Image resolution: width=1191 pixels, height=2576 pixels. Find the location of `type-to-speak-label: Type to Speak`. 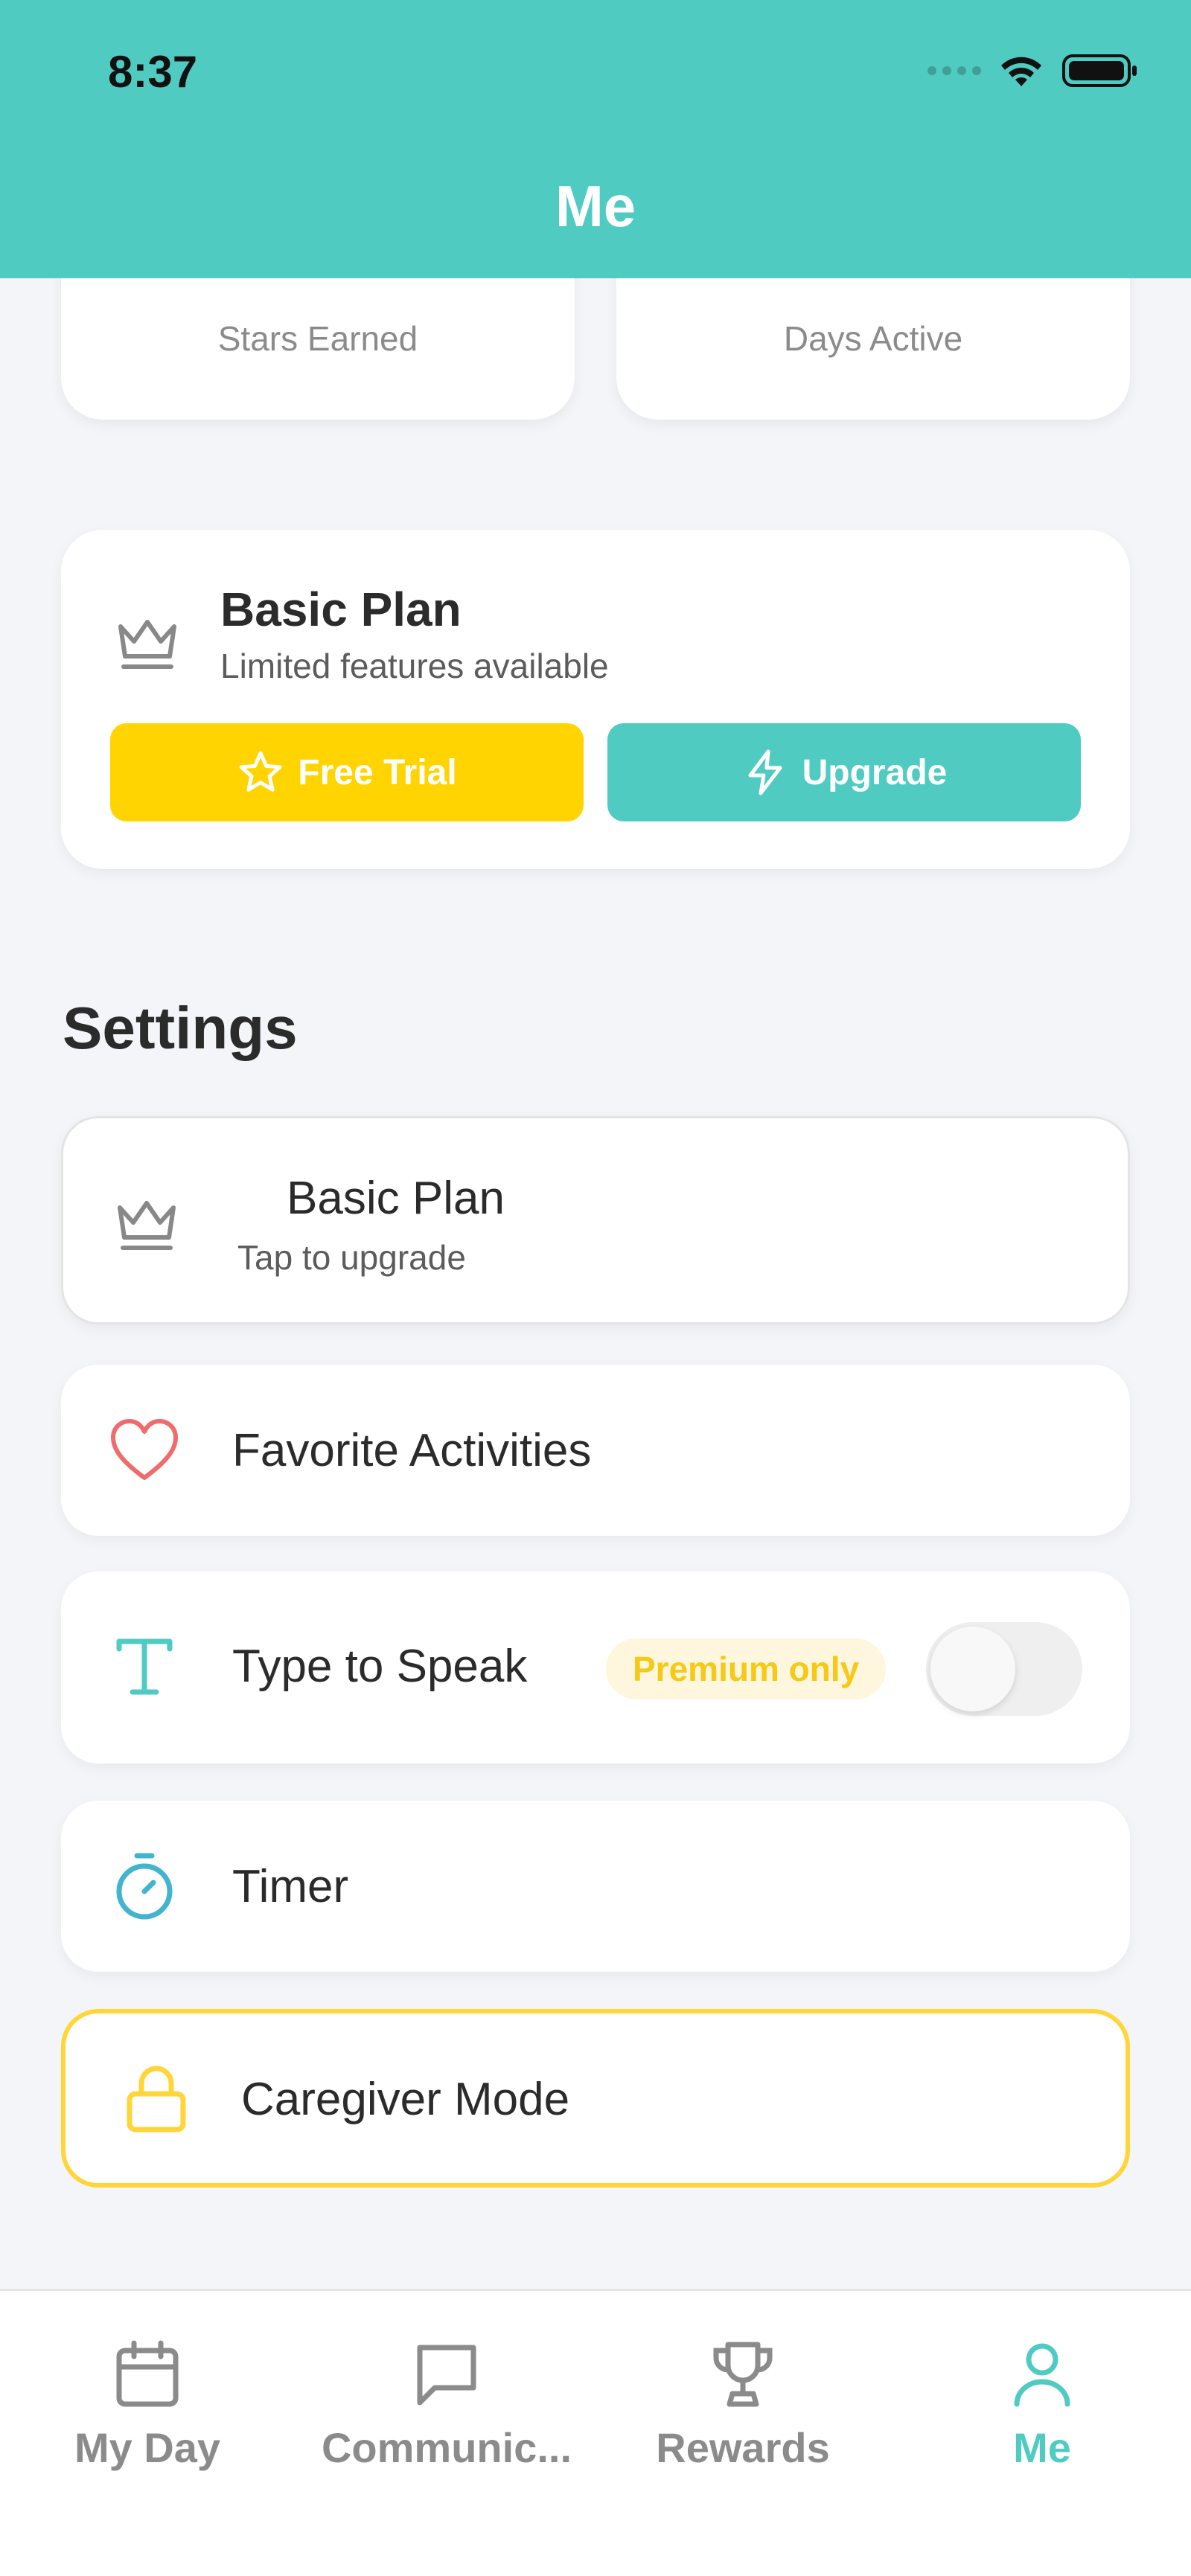

type-to-speak-label: Type to Speak is located at coordinates (380, 1666).